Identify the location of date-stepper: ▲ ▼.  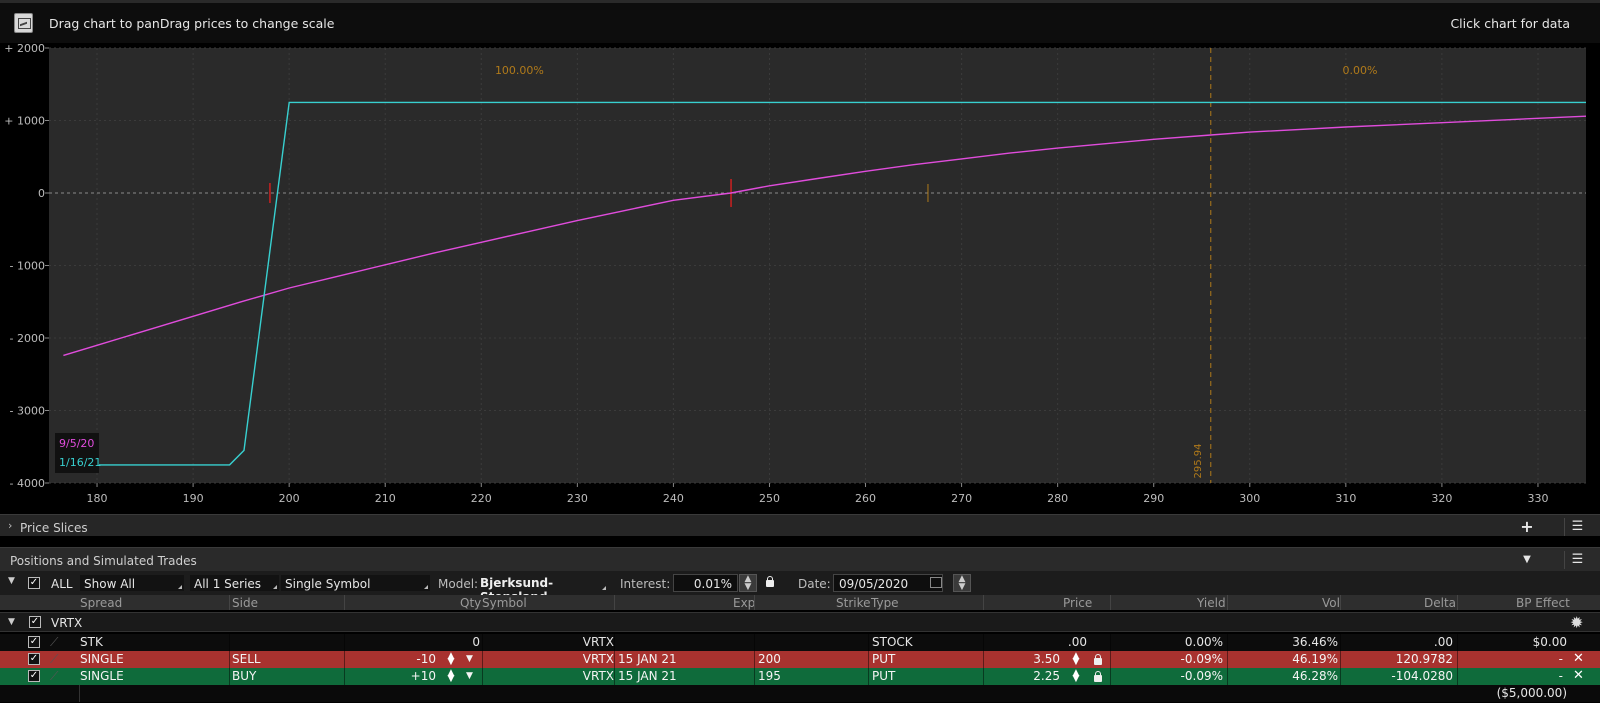
(962, 583).